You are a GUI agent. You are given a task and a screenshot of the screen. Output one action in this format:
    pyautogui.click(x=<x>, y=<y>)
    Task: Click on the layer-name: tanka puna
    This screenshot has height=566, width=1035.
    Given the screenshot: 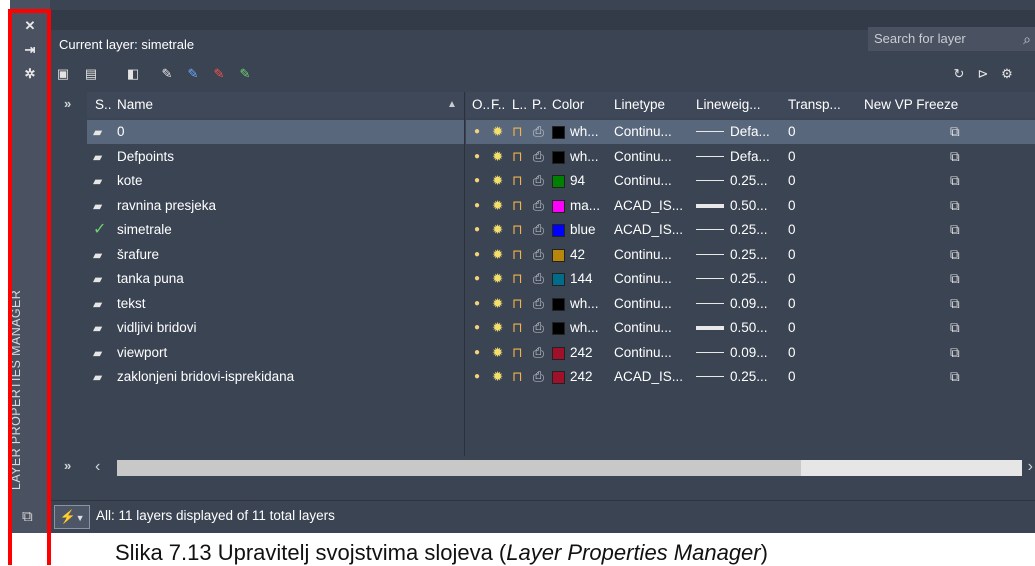 What is the action you would take?
    pyautogui.click(x=150, y=279)
    